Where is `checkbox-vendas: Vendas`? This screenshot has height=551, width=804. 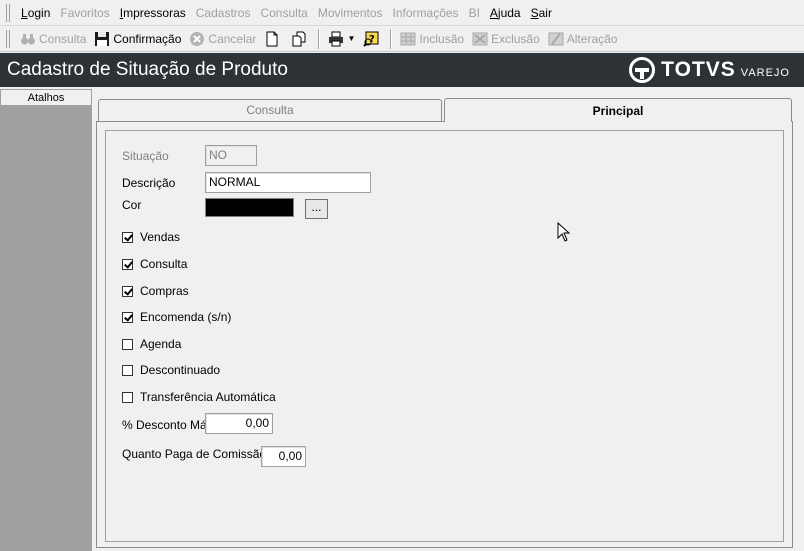 checkbox-vendas: Vendas is located at coordinates (151, 237).